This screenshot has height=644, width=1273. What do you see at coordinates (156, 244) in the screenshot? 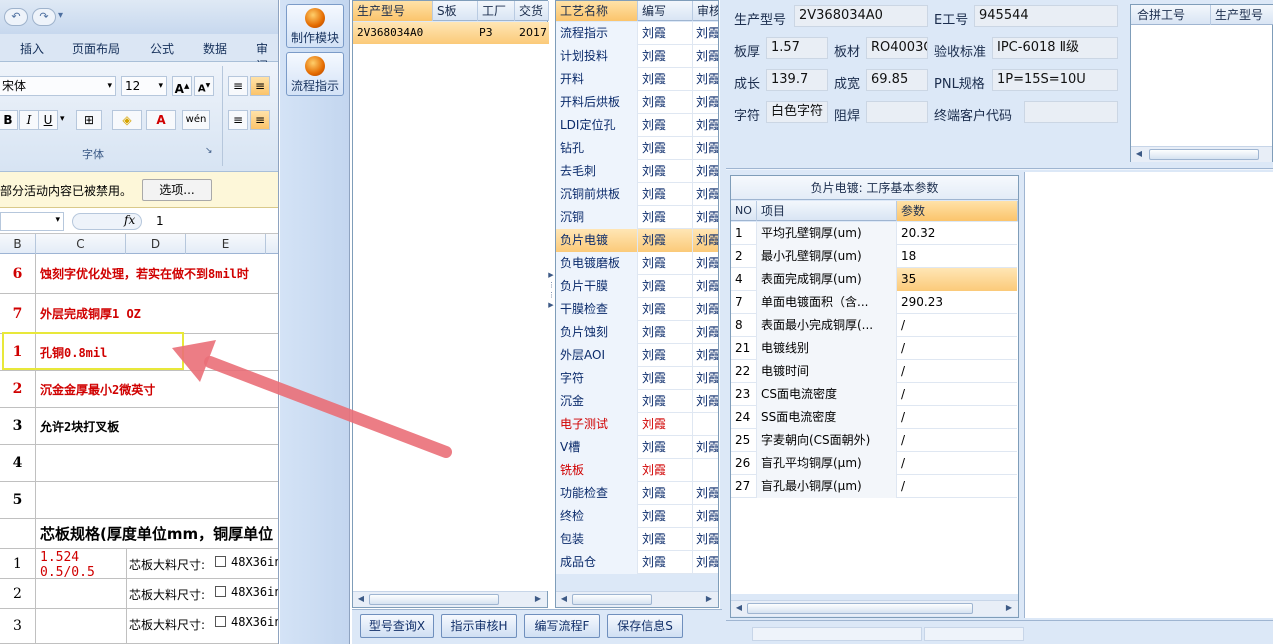
I see `column-header-d: D` at bounding box center [156, 244].